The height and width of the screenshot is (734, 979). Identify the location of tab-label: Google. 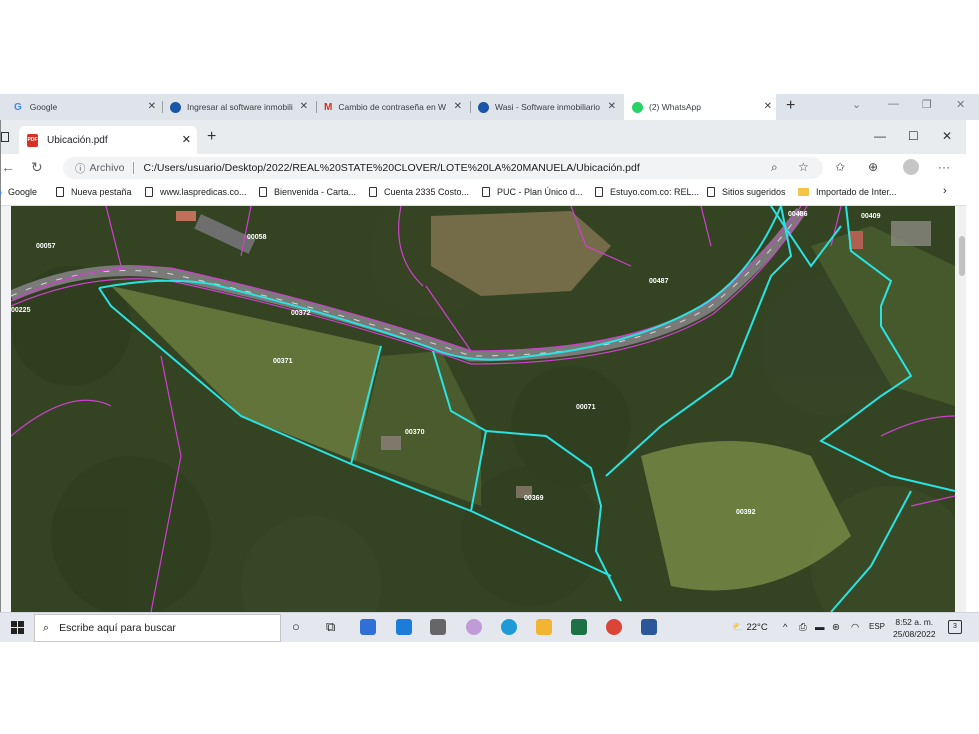
(43, 107).